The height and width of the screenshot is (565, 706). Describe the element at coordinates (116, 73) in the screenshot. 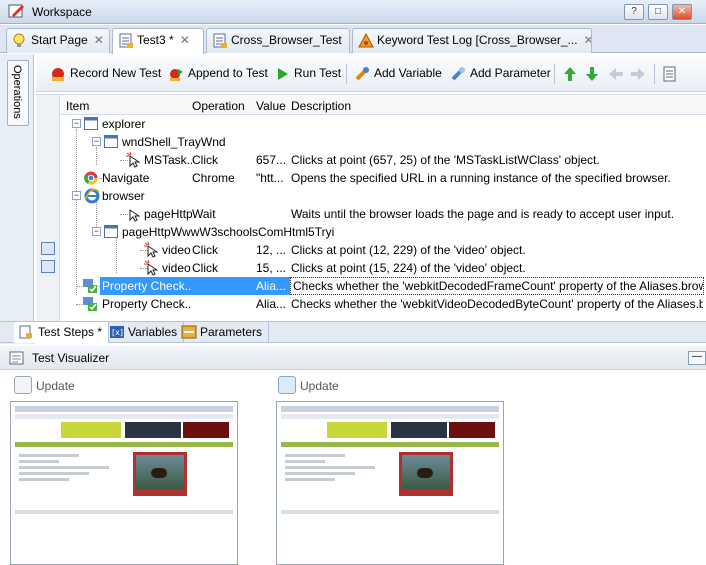

I see `record-new-test-label: Record New Test` at that location.